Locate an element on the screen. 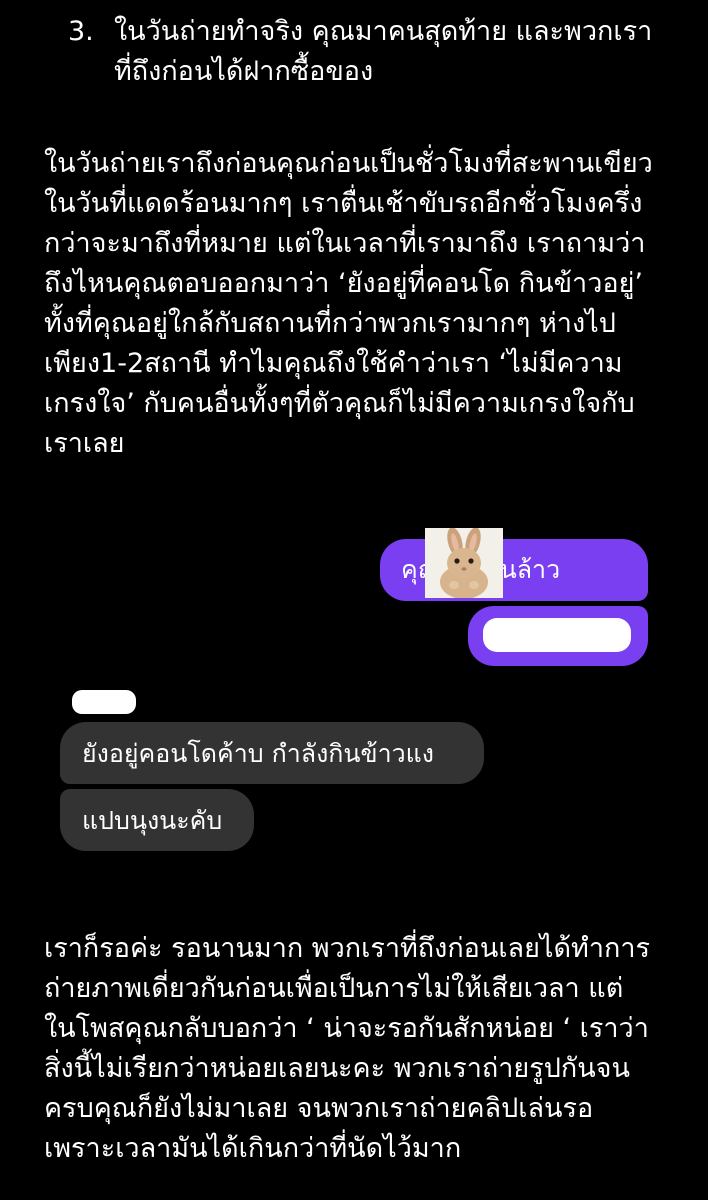  sent-message-bubble: คุณอยู่ไหนล้าว is located at coordinates (514, 570).